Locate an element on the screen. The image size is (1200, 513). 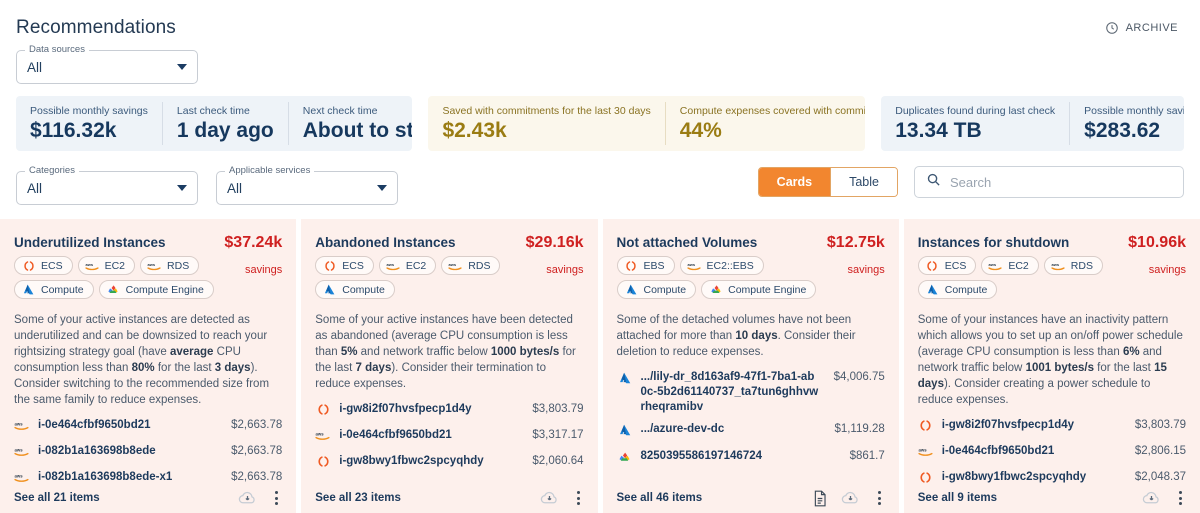
service-badge-label: ECS is located at coordinates (955, 265).